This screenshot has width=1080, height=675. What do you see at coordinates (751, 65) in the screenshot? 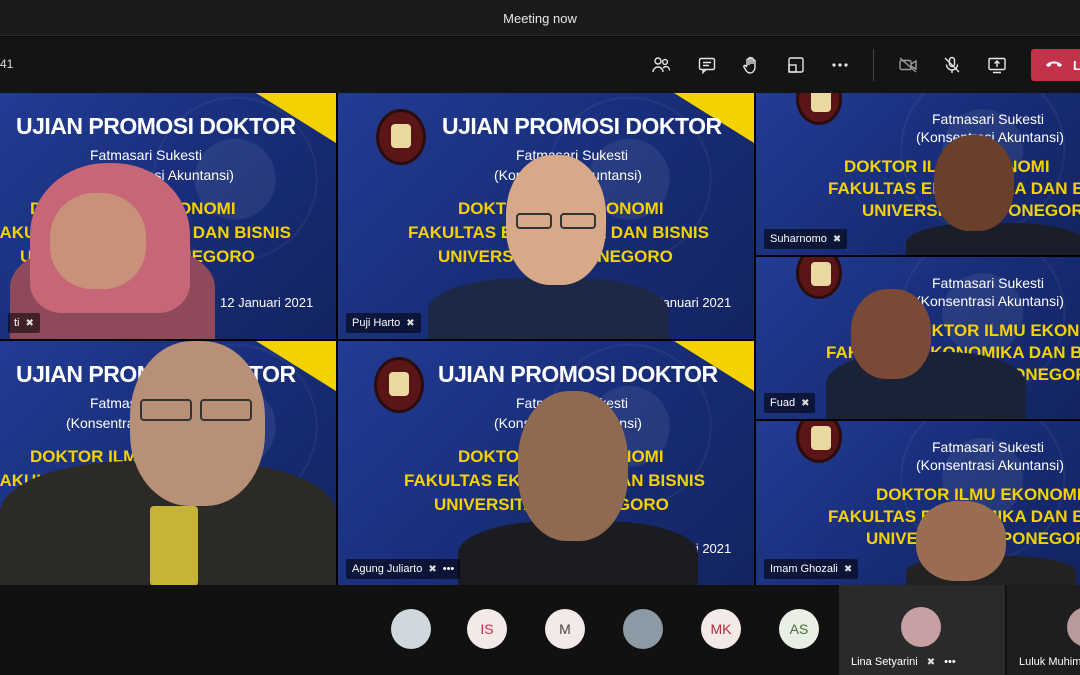
I see `raise-hand-icon` at bounding box center [751, 65].